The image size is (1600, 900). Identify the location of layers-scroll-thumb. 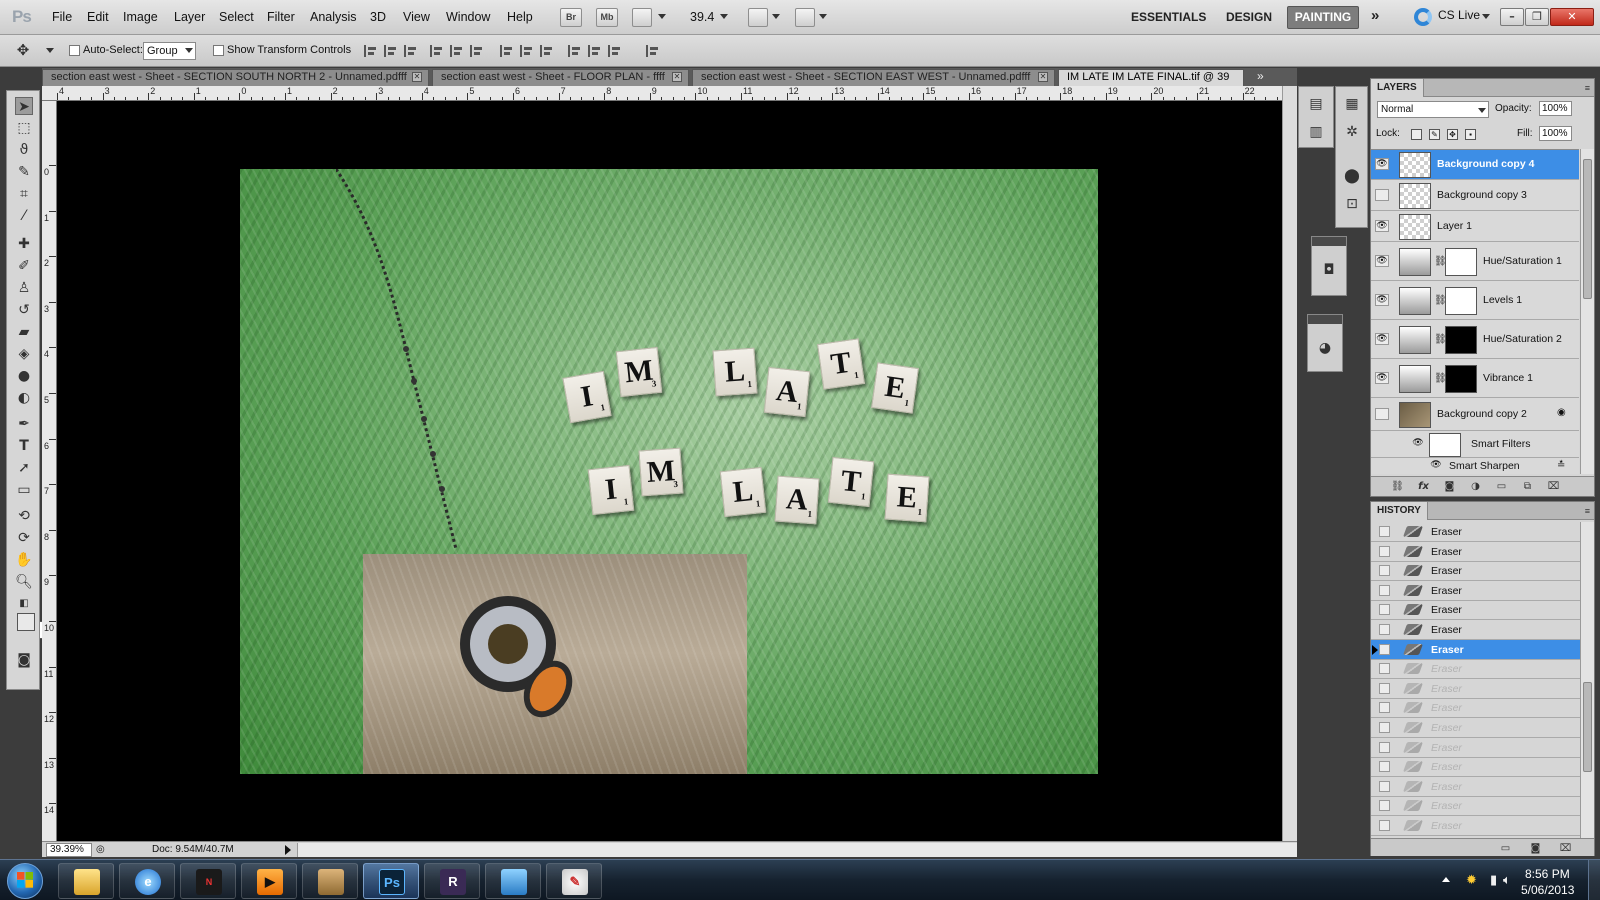
(1587, 229).